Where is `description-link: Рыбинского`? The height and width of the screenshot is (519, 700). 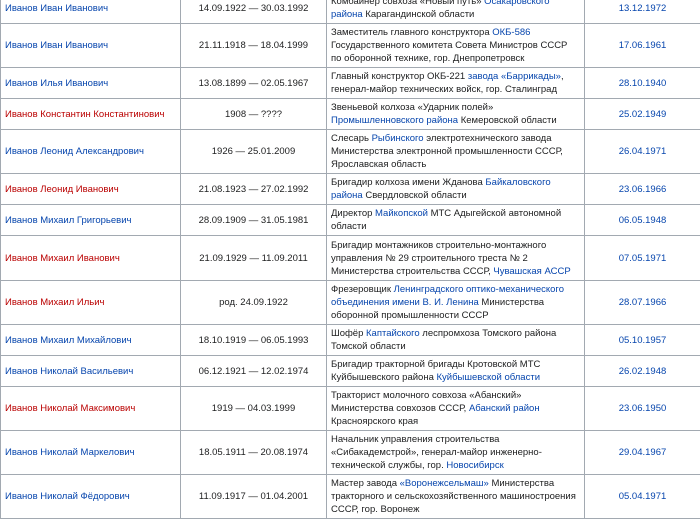
description-link: Рыбинского is located at coordinates (398, 138).